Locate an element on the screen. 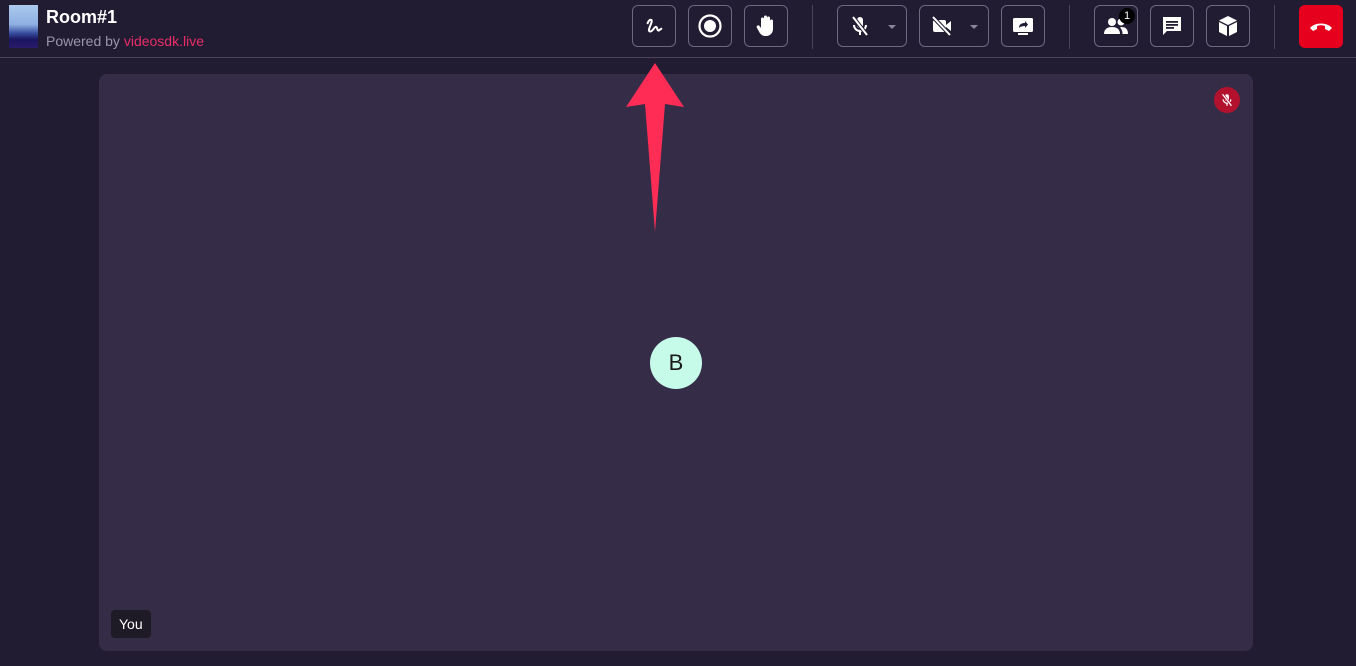 The image size is (1356, 666). screen-share-icon is located at coordinates (1023, 26).